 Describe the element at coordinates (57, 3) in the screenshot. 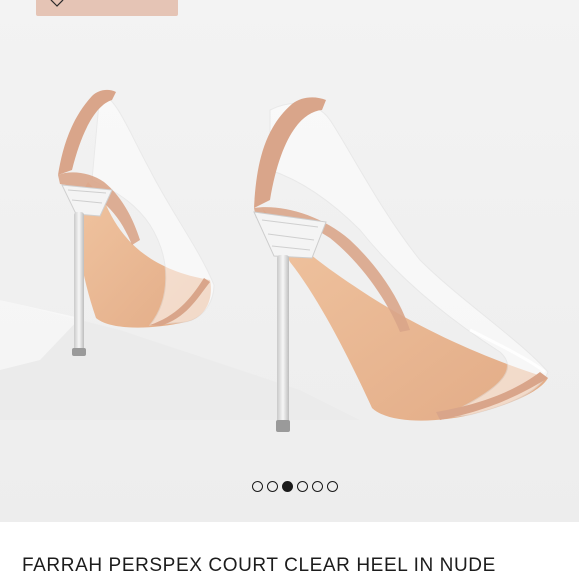

I see `heart-icon` at that location.